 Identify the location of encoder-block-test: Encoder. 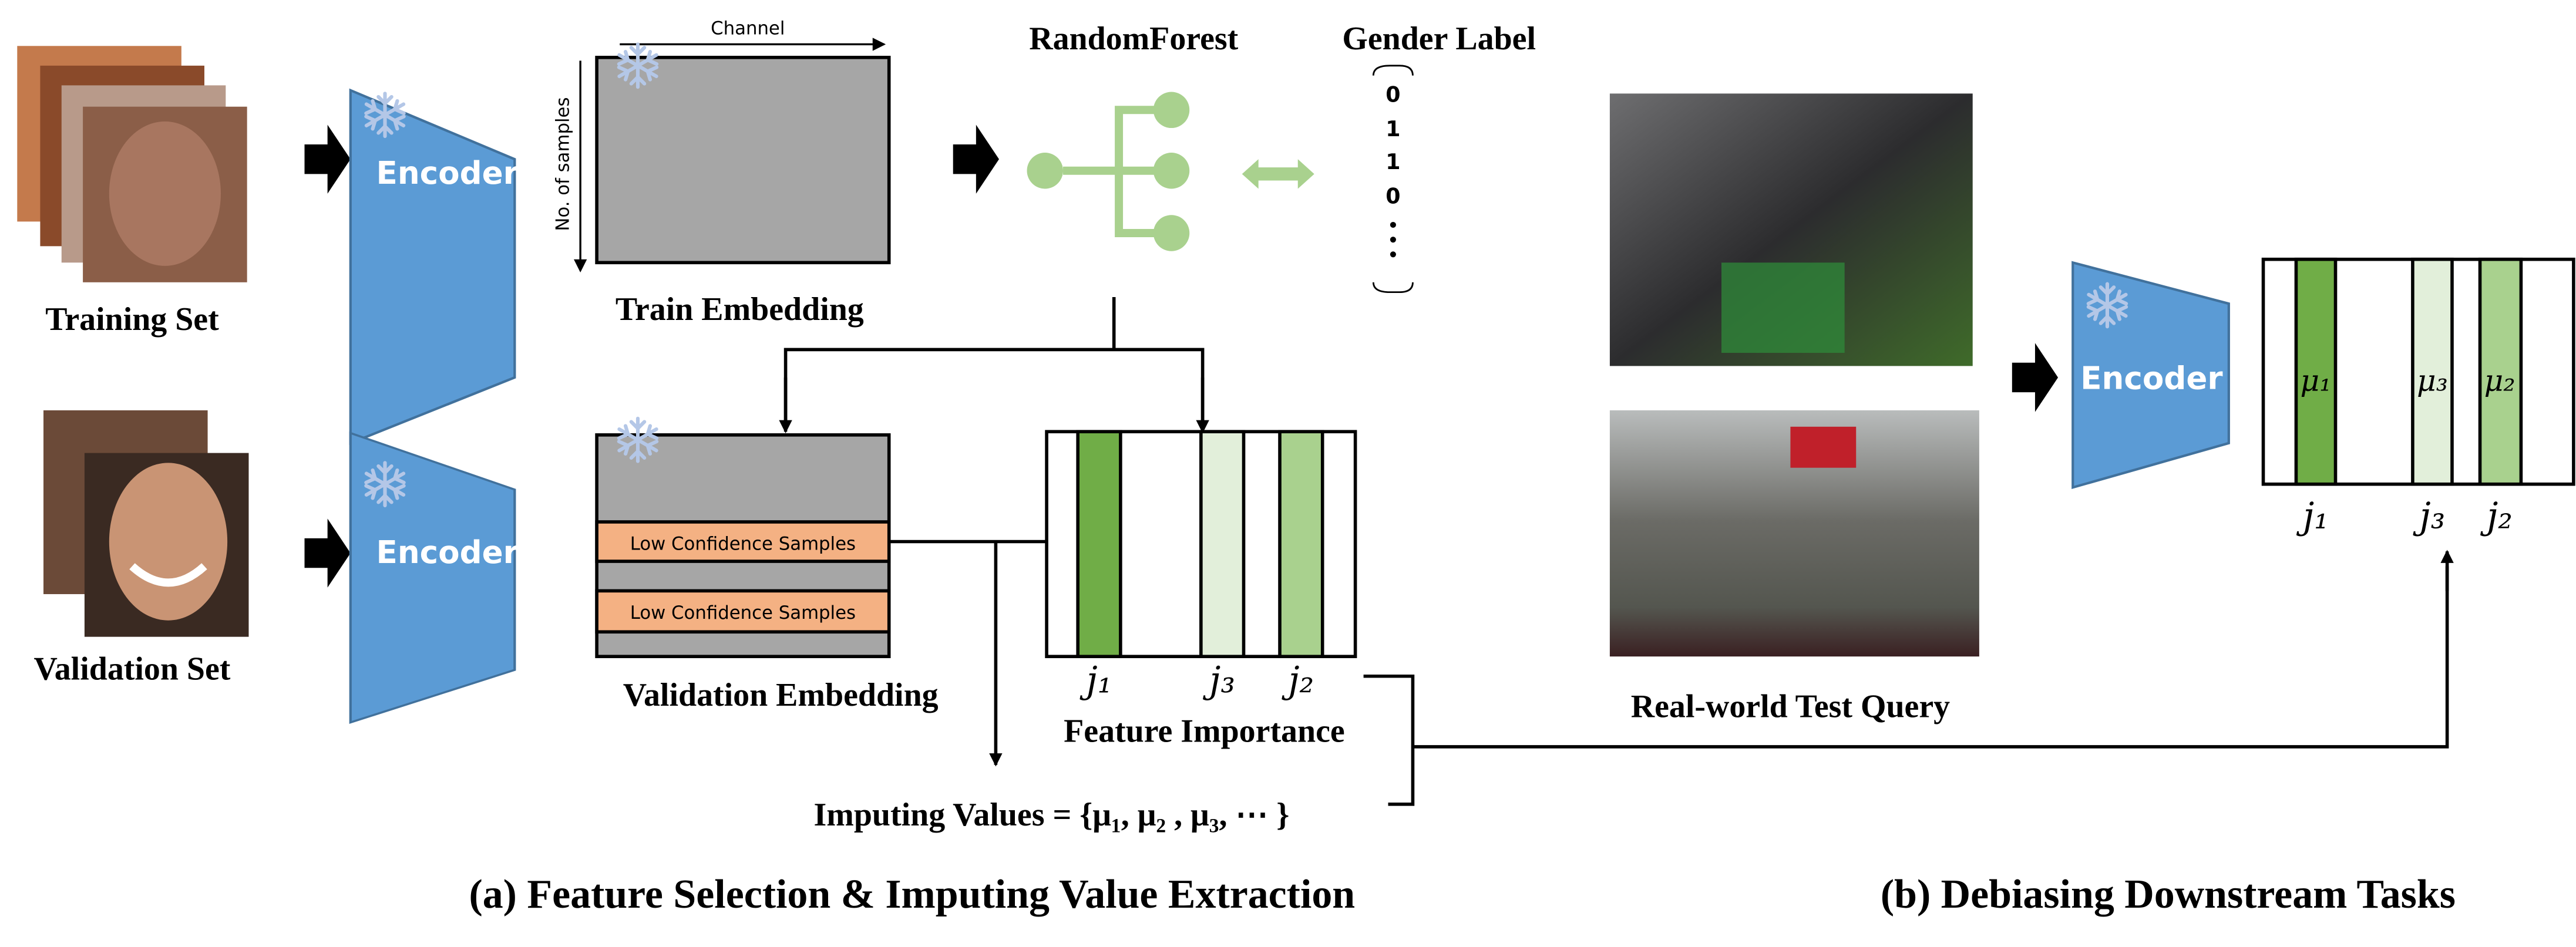
(2150, 375).